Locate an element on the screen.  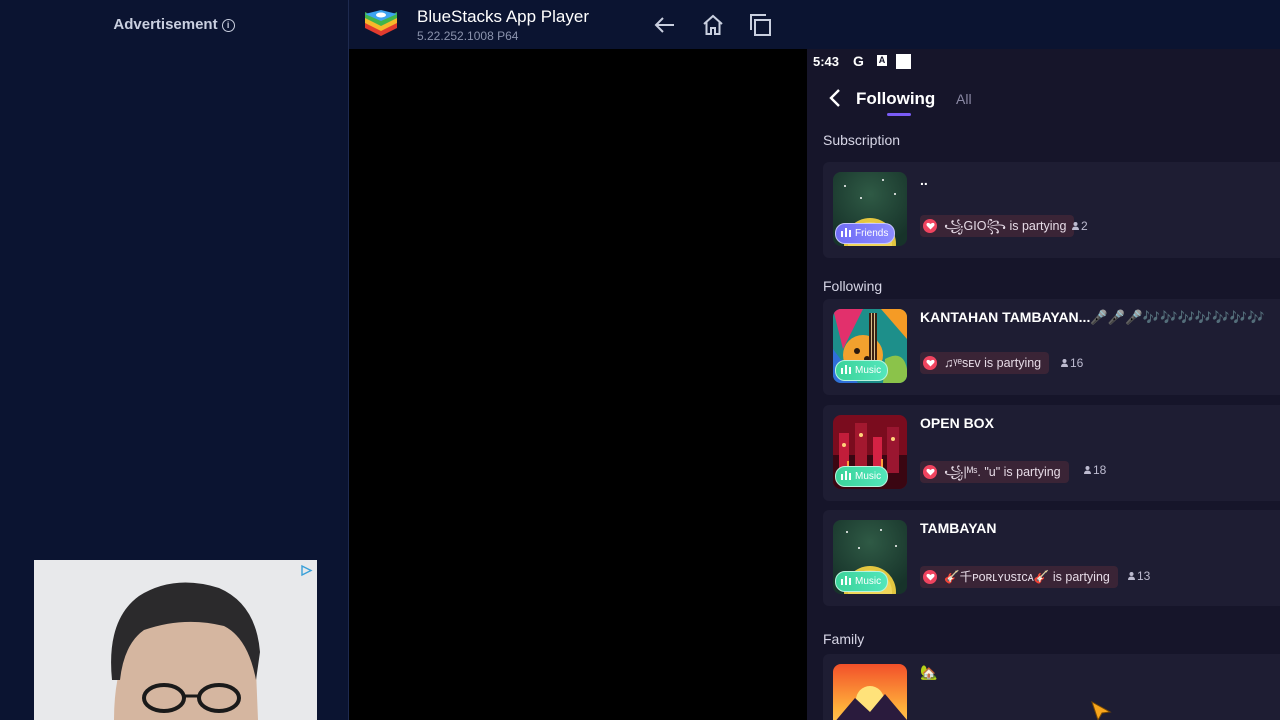
app-title: BlueStacks App Player is located at coordinates (503, 16).